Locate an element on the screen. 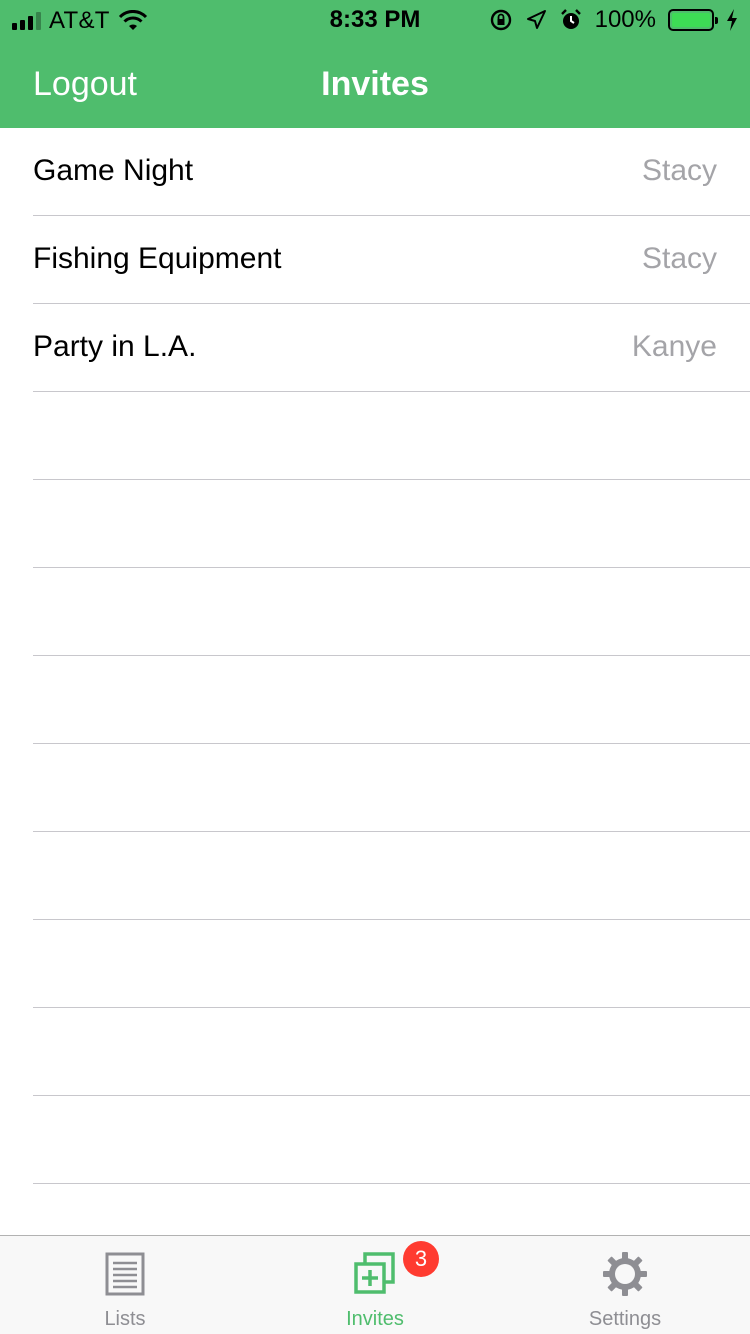 This screenshot has height=1334, width=750. header: AT&T 8:33 PM 100% Logout Invites is located at coordinates (375, 64).